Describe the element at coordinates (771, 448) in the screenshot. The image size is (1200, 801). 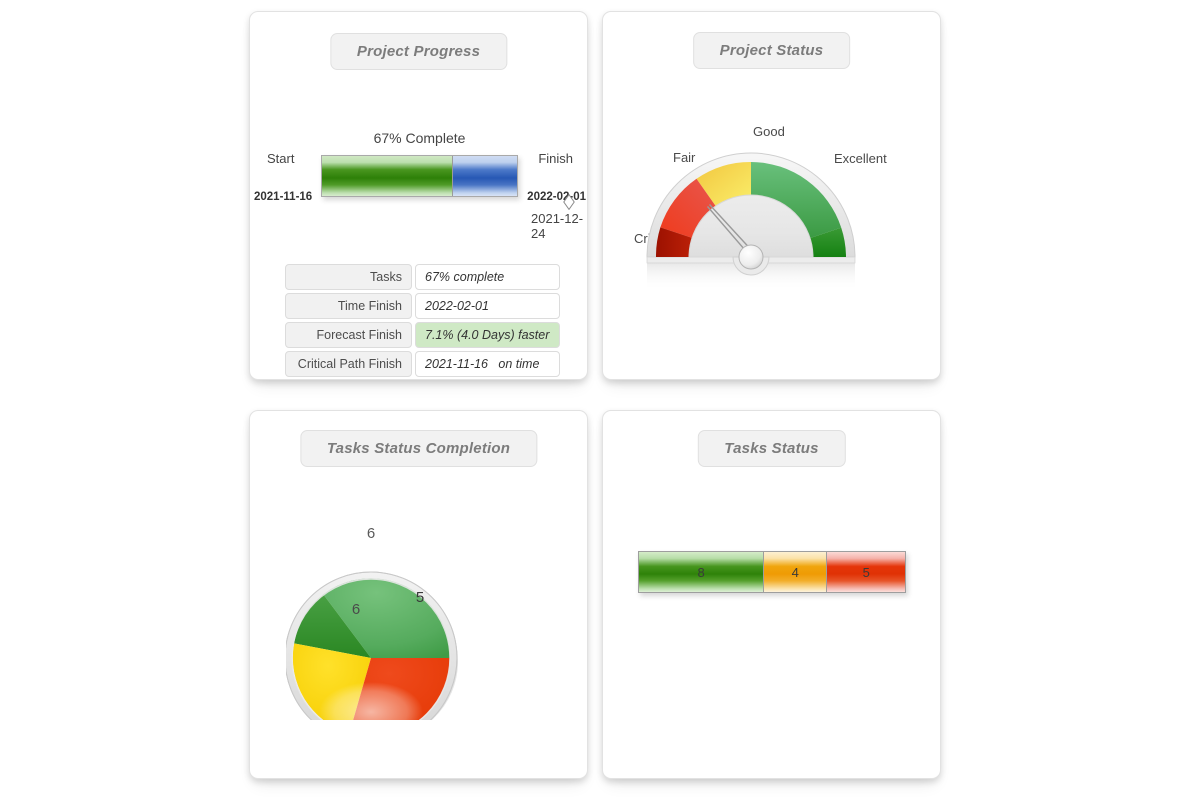
I see `panel-title-tasks-status: Tasks Status` at that location.